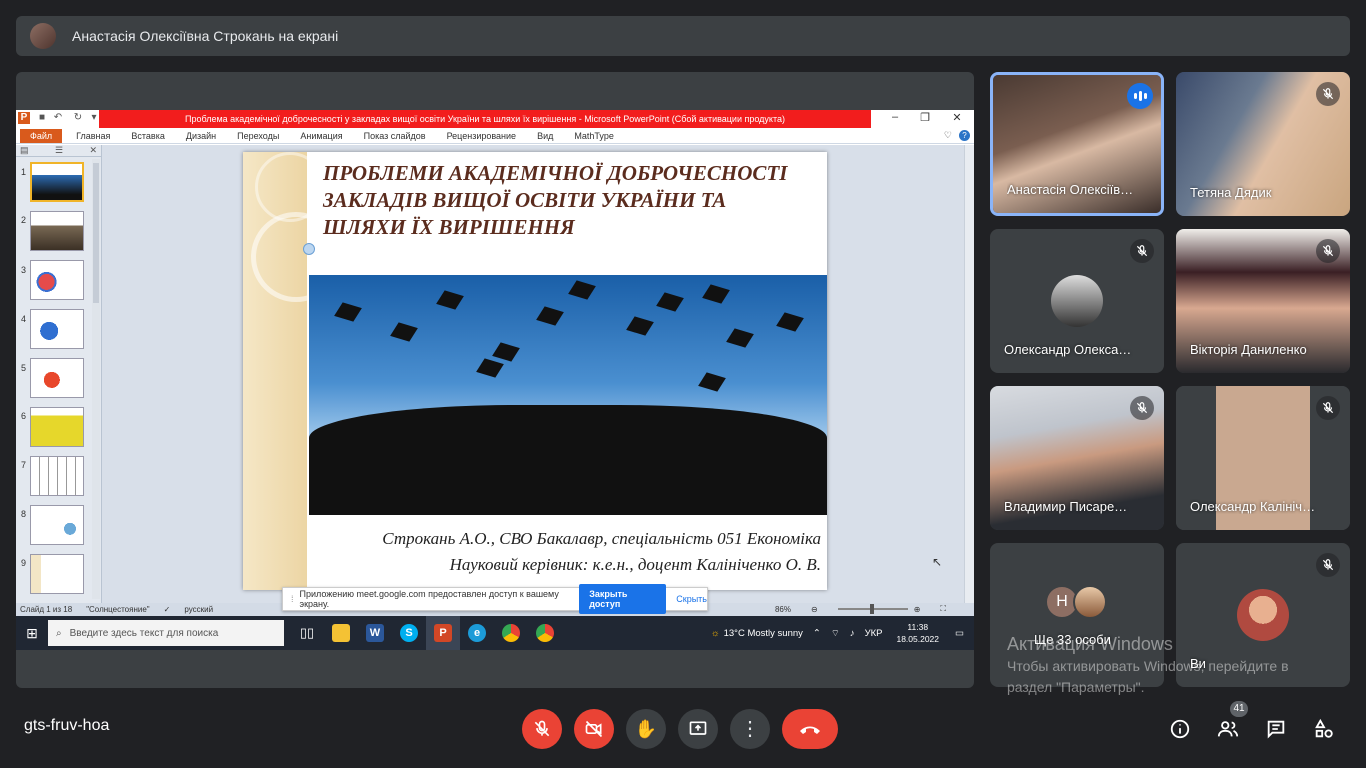 The width and height of the screenshot is (1366, 768). Describe the element at coordinates (959, 633) in the screenshot. I see `notifications-icon: ▭` at that location.